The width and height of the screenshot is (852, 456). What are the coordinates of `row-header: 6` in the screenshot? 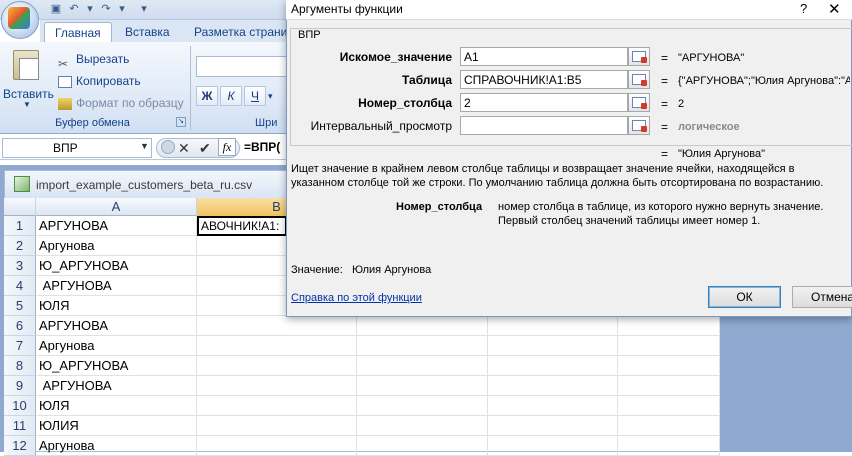 It's located at (20, 326).